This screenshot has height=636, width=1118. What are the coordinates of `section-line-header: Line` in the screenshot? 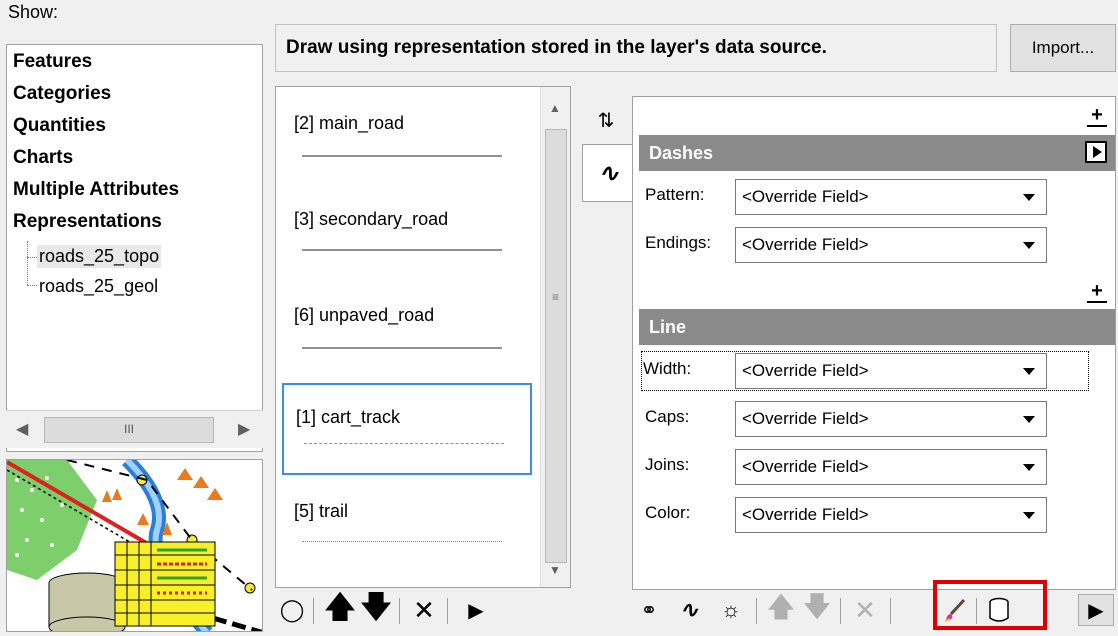 It's located at (877, 327).